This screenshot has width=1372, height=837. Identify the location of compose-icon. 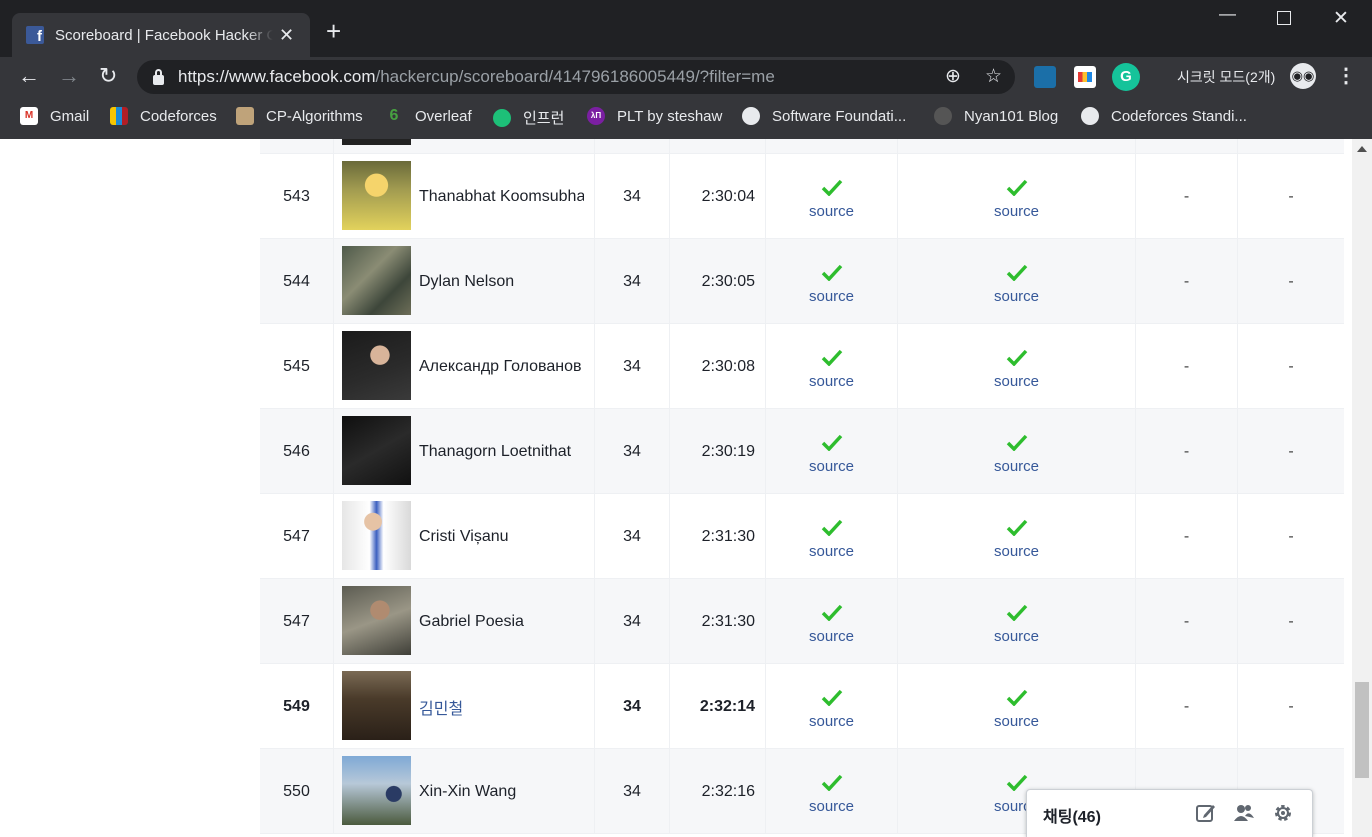
(1206, 813).